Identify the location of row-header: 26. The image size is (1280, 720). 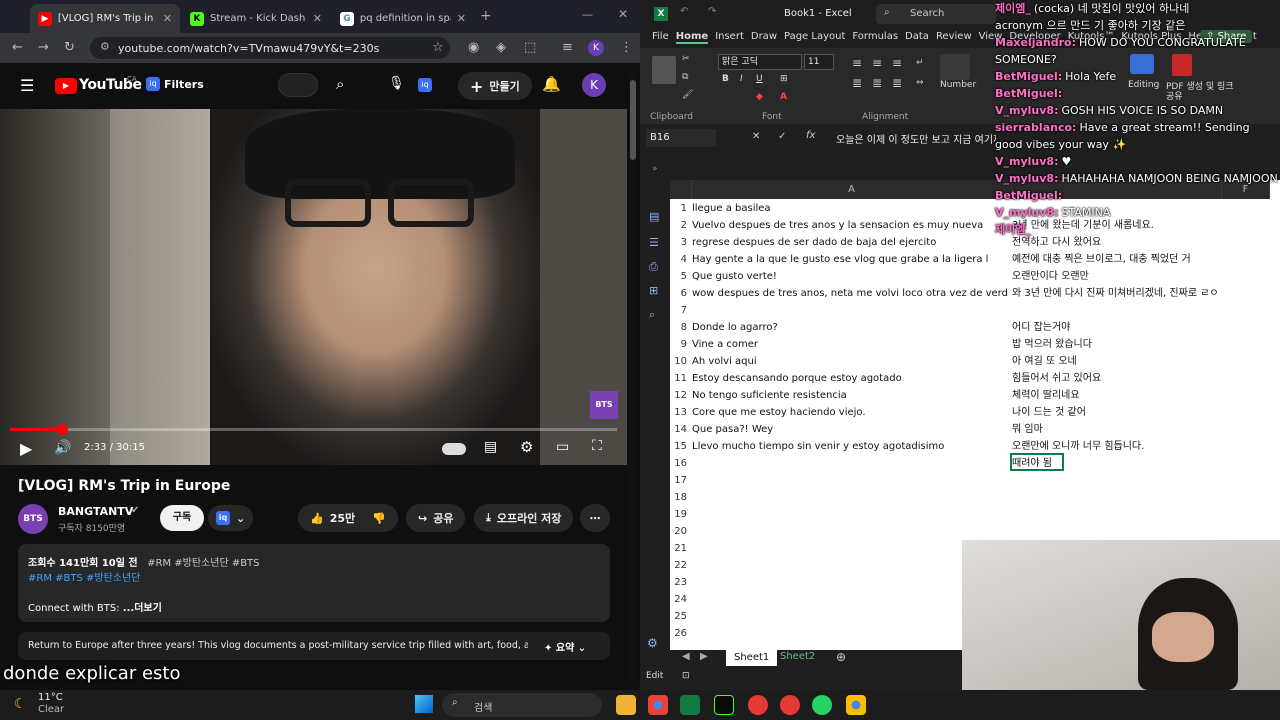
(680, 633).